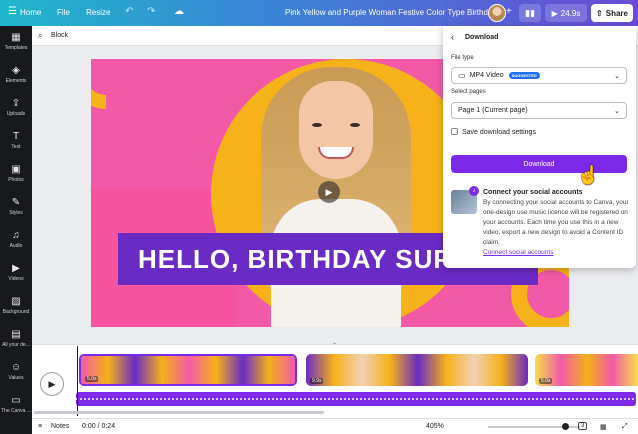 The width and height of the screenshot is (638, 434). I want to click on zoom-level: 405%, so click(435, 426).